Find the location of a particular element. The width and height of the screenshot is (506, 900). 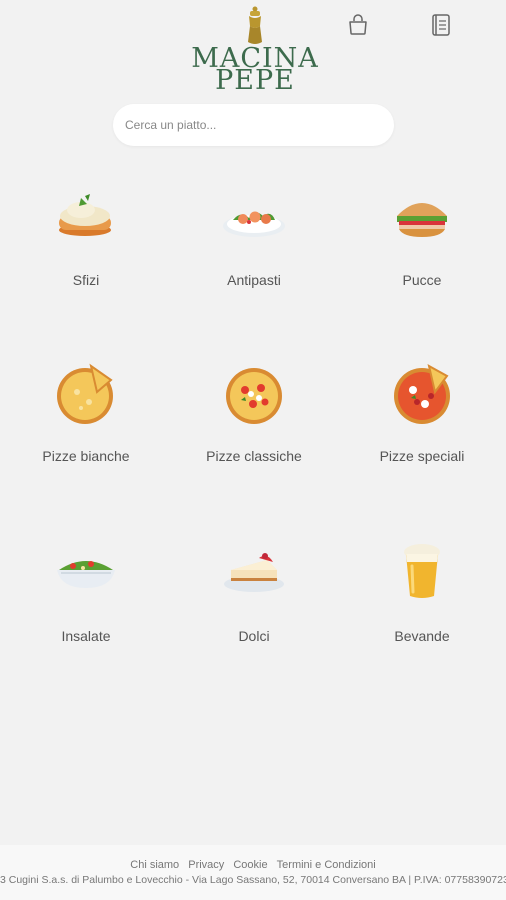

logo: MACINA PEPE is located at coordinates (255, 52).